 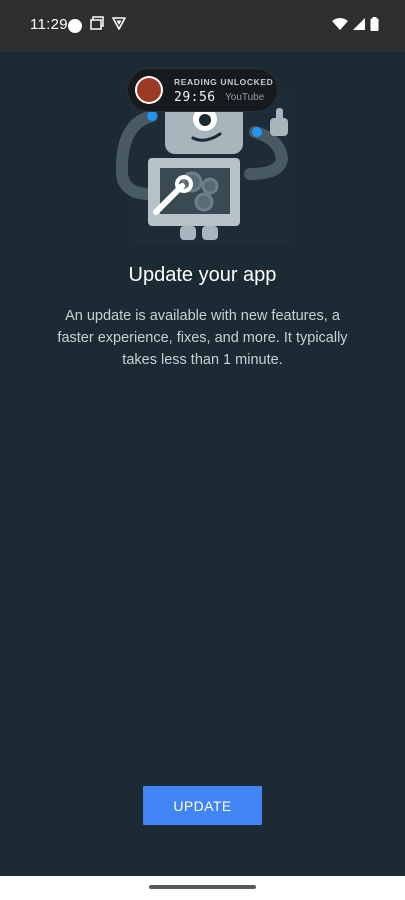 What do you see at coordinates (340, 26) in the screenshot?
I see `wifi-icon` at bounding box center [340, 26].